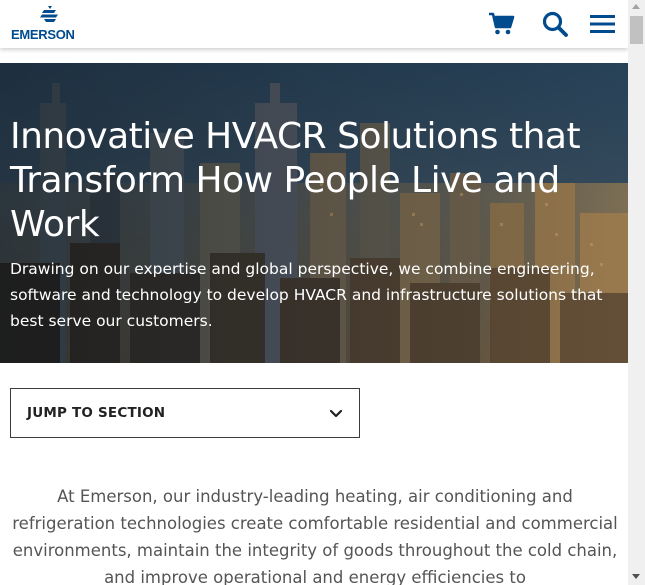 This screenshot has width=645, height=585. What do you see at coordinates (336, 413) in the screenshot?
I see `chevron-down-icon` at bounding box center [336, 413].